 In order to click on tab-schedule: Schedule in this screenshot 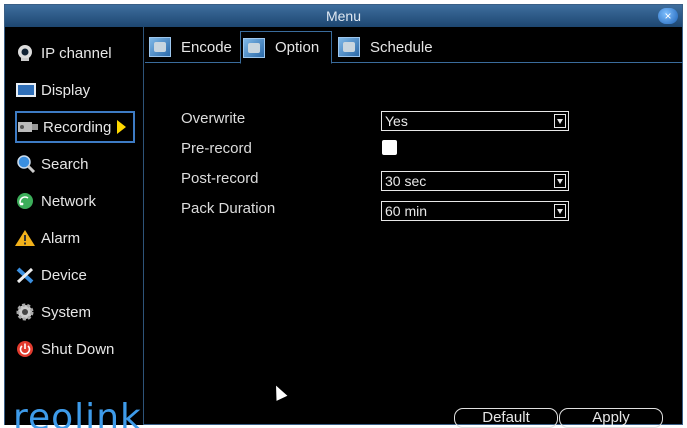, I will do `click(393, 47)`.